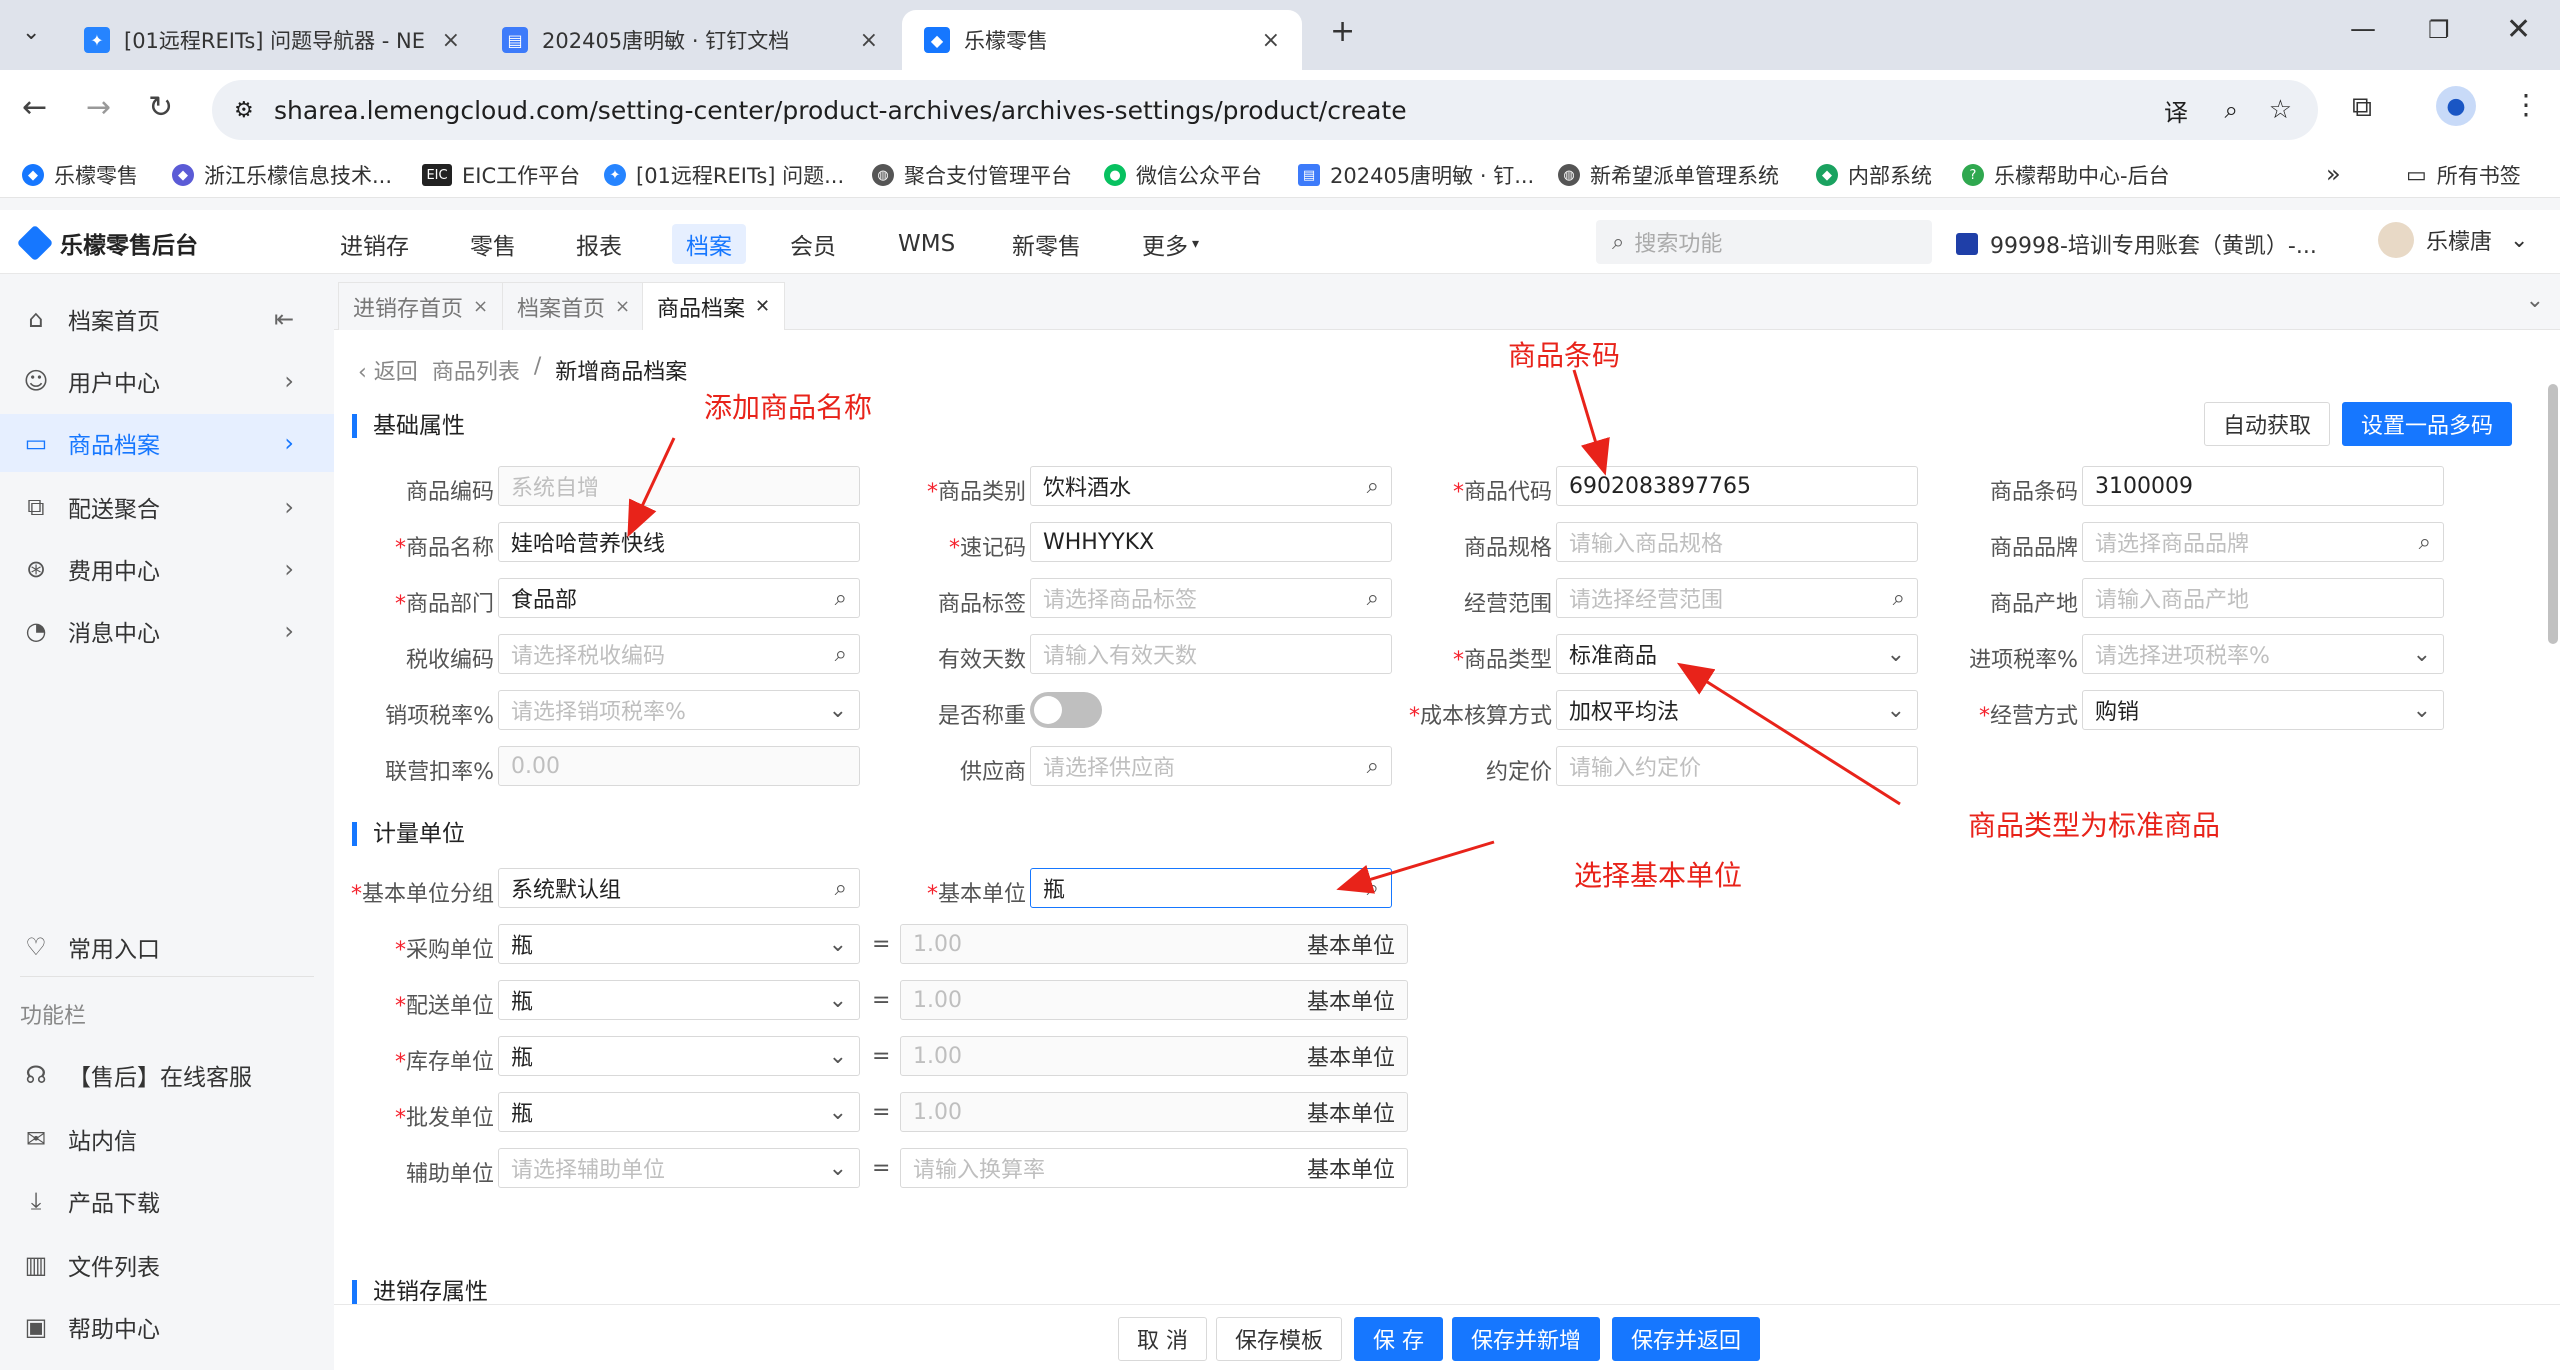 The height and width of the screenshot is (1370, 2560). Describe the element at coordinates (1737, 542) in the screenshot. I see `spec-input: 请输入商品规格` at that location.